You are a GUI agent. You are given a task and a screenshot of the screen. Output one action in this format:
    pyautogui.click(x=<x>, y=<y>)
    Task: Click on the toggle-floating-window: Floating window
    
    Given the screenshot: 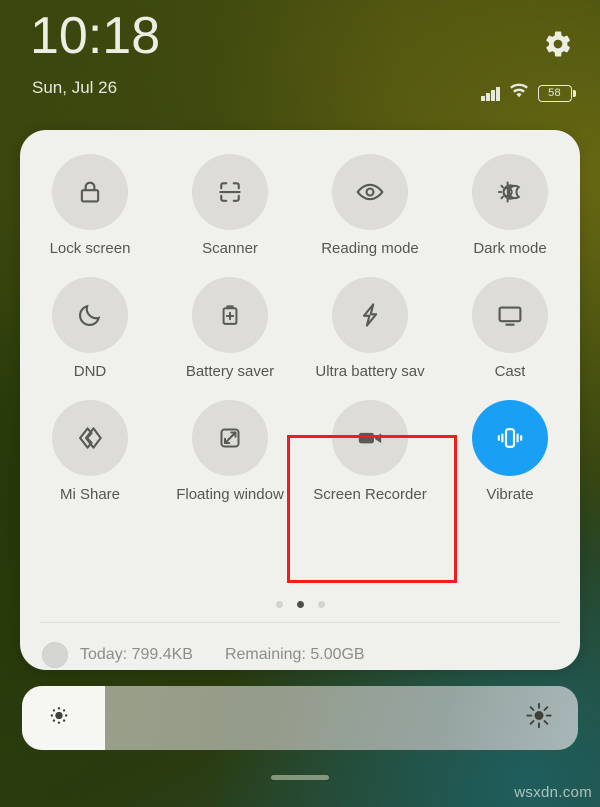 What is the action you would take?
    pyautogui.click(x=230, y=451)
    